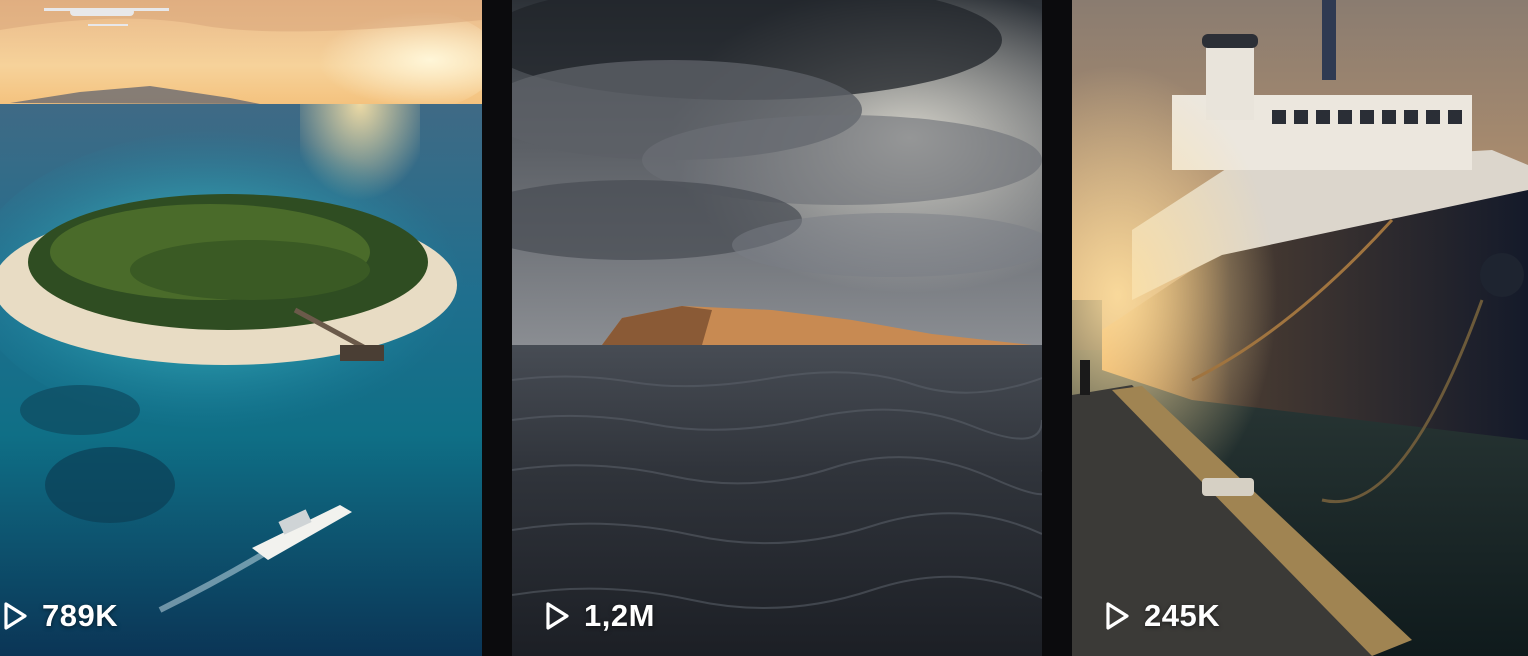 This screenshot has width=1528, height=656. What do you see at coordinates (80, 615) in the screenshot?
I see `view-count-label: 789K` at bounding box center [80, 615].